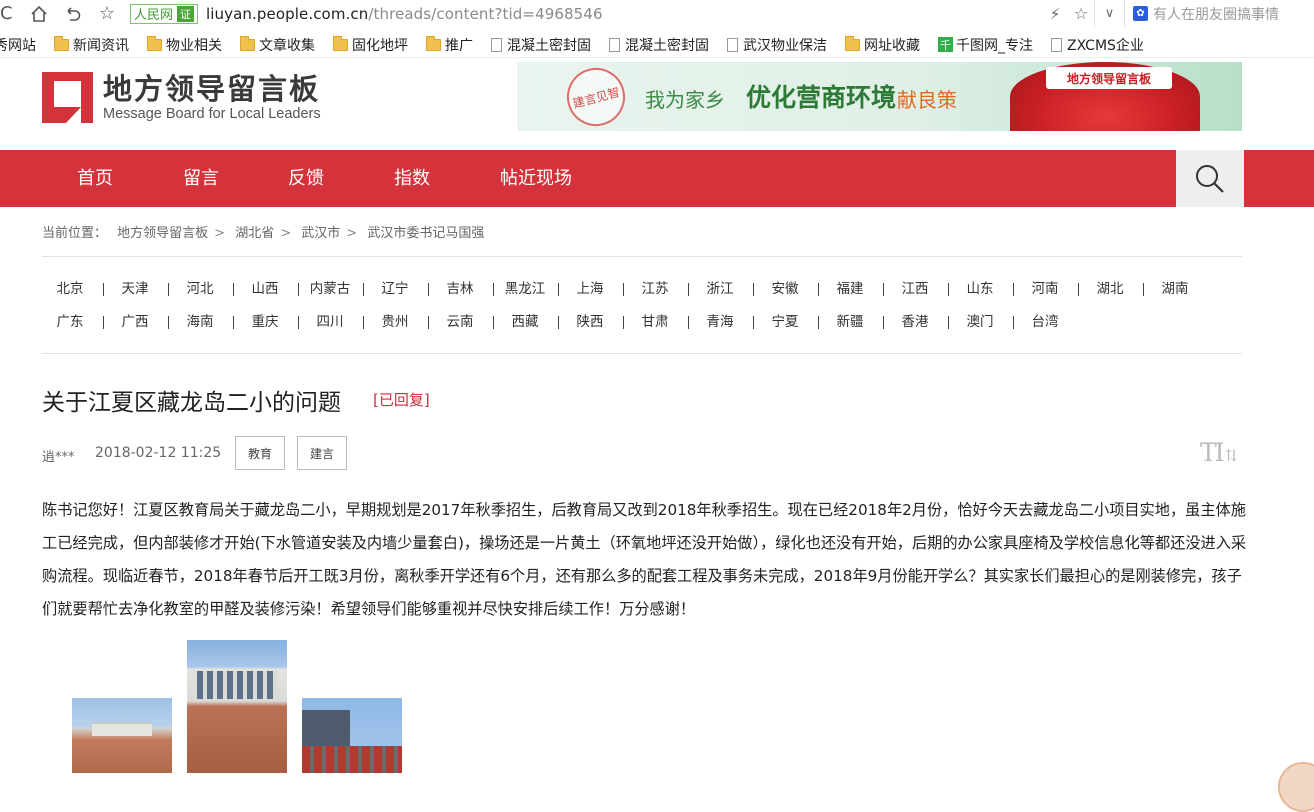 This screenshot has height=812, width=1314. I want to click on province-link: 江苏, so click(655, 289).